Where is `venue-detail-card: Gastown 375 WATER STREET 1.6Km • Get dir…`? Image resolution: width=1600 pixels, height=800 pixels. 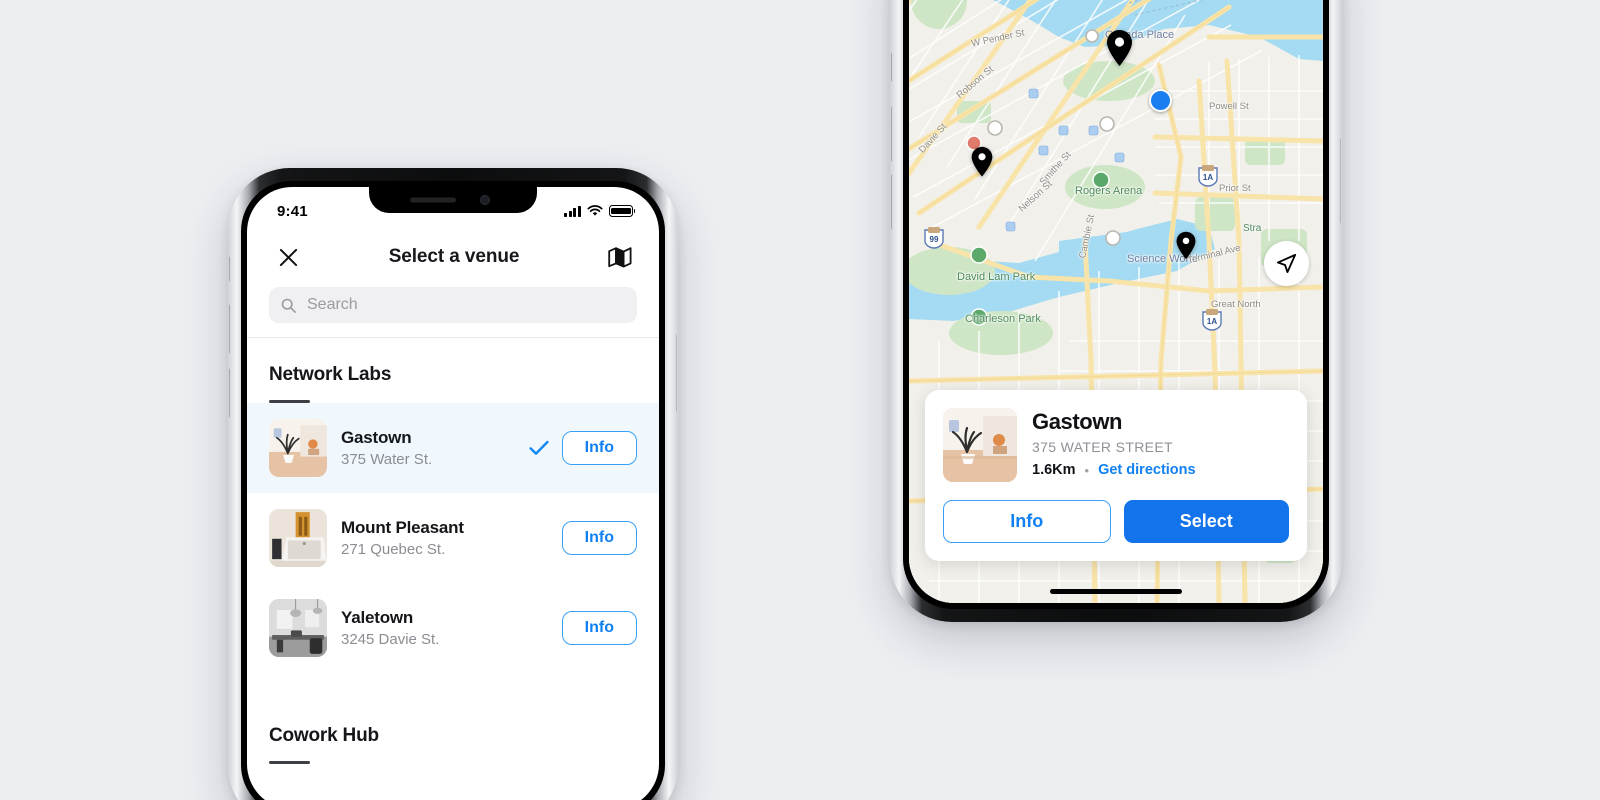 venue-detail-card: Gastown 375 WATER STREET 1.6Km • Get dir… is located at coordinates (1116, 475).